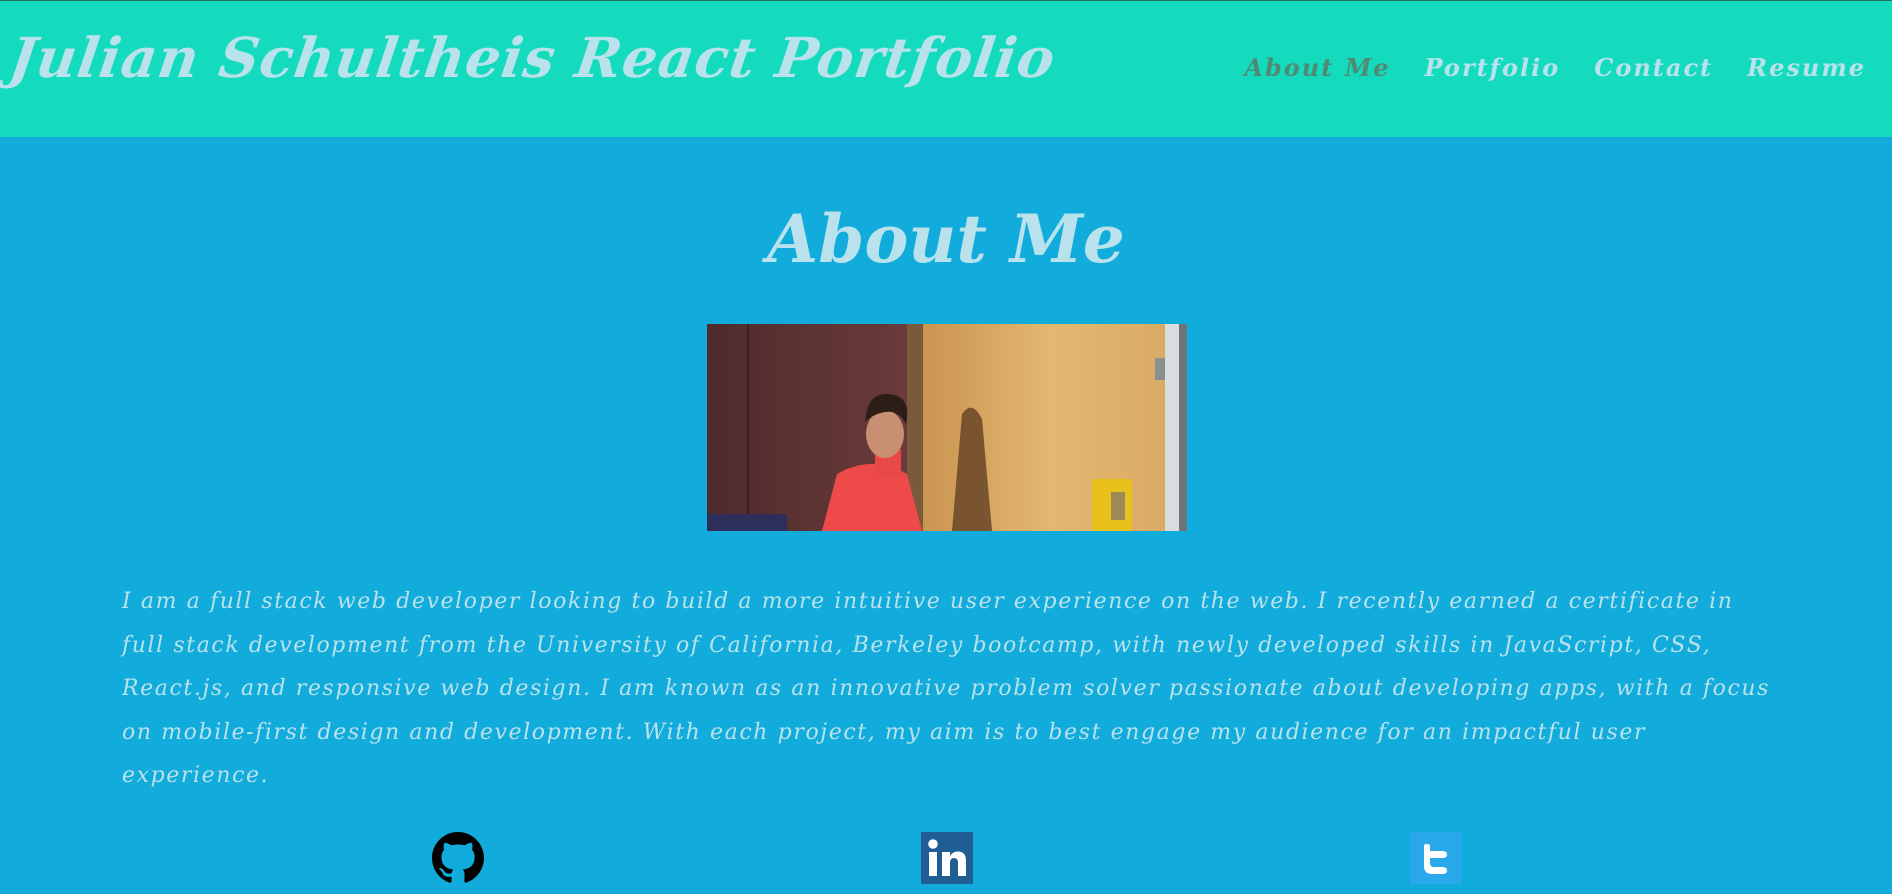  What do you see at coordinates (532, 57) in the screenshot?
I see `site-title: Julian Schultheis React Portfolio` at bounding box center [532, 57].